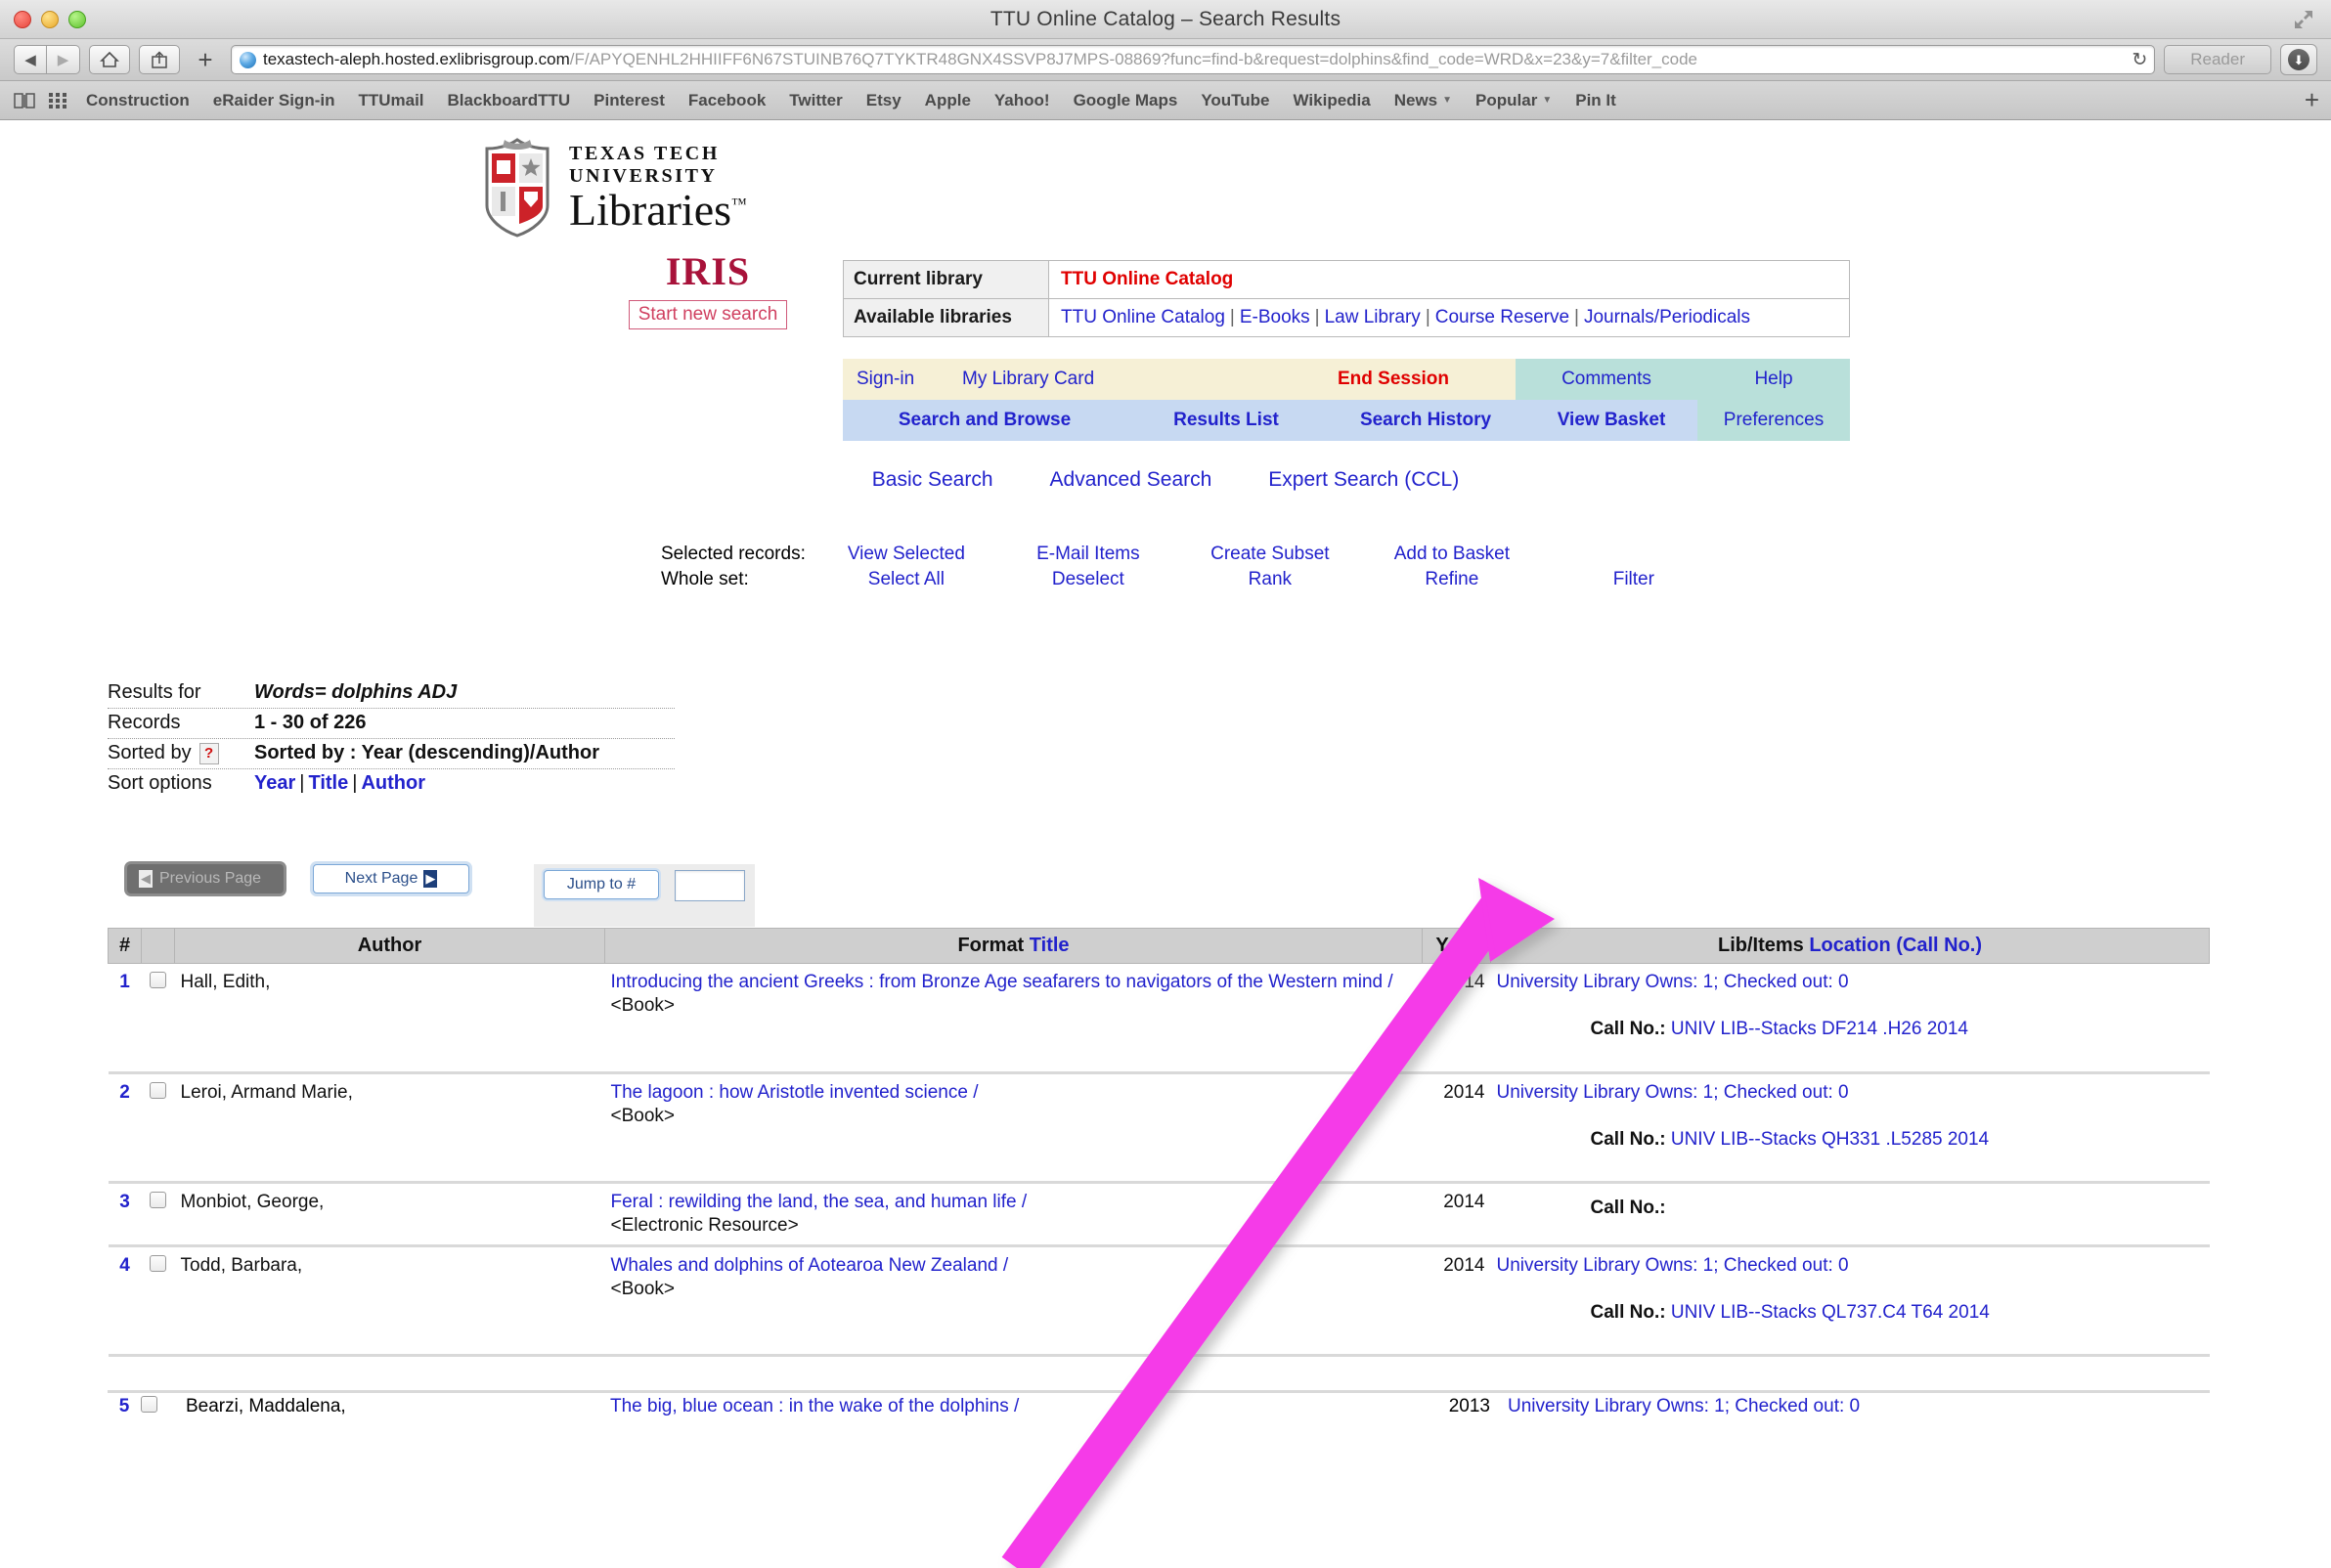 This screenshot has width=2331, height=1568. What do you see at coordinates (1895, 946) in the screenshot?
I see `header-location-link: Location (Call No.)` at bounding box center [1895, 946].